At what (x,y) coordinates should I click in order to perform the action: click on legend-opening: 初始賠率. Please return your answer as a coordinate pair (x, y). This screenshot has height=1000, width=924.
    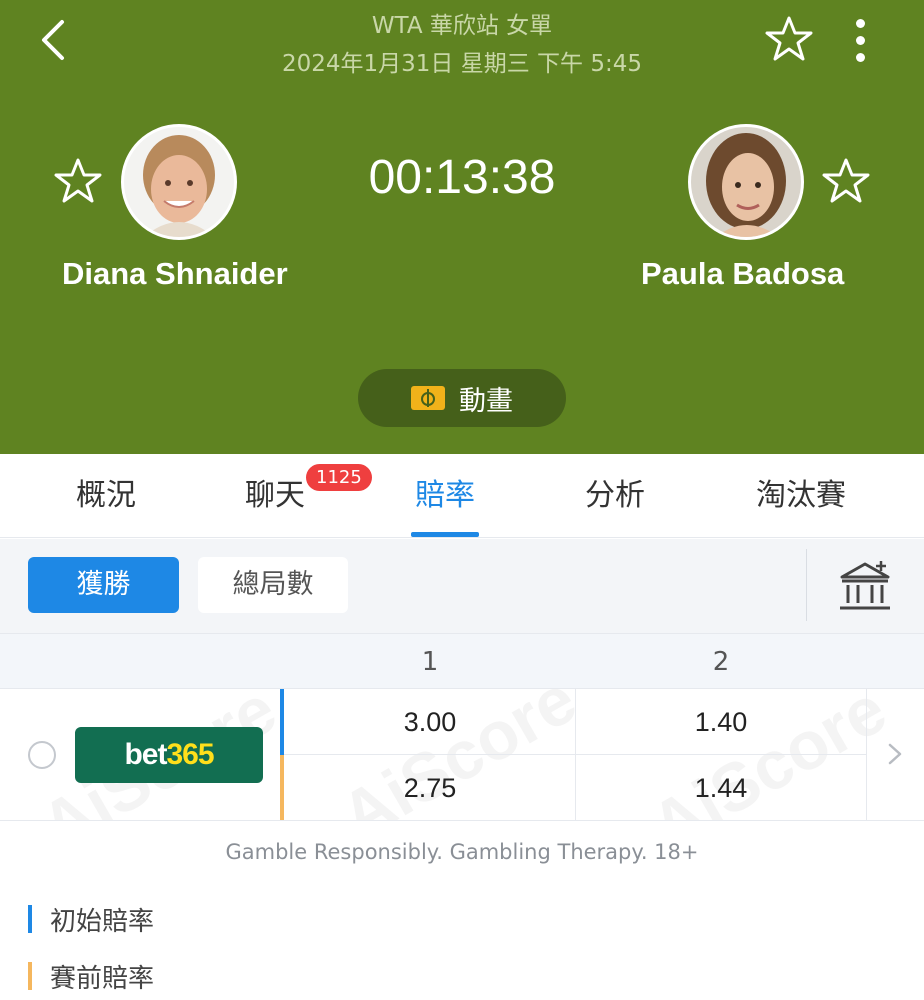
    Looking at the image, I should click on (91, 920).